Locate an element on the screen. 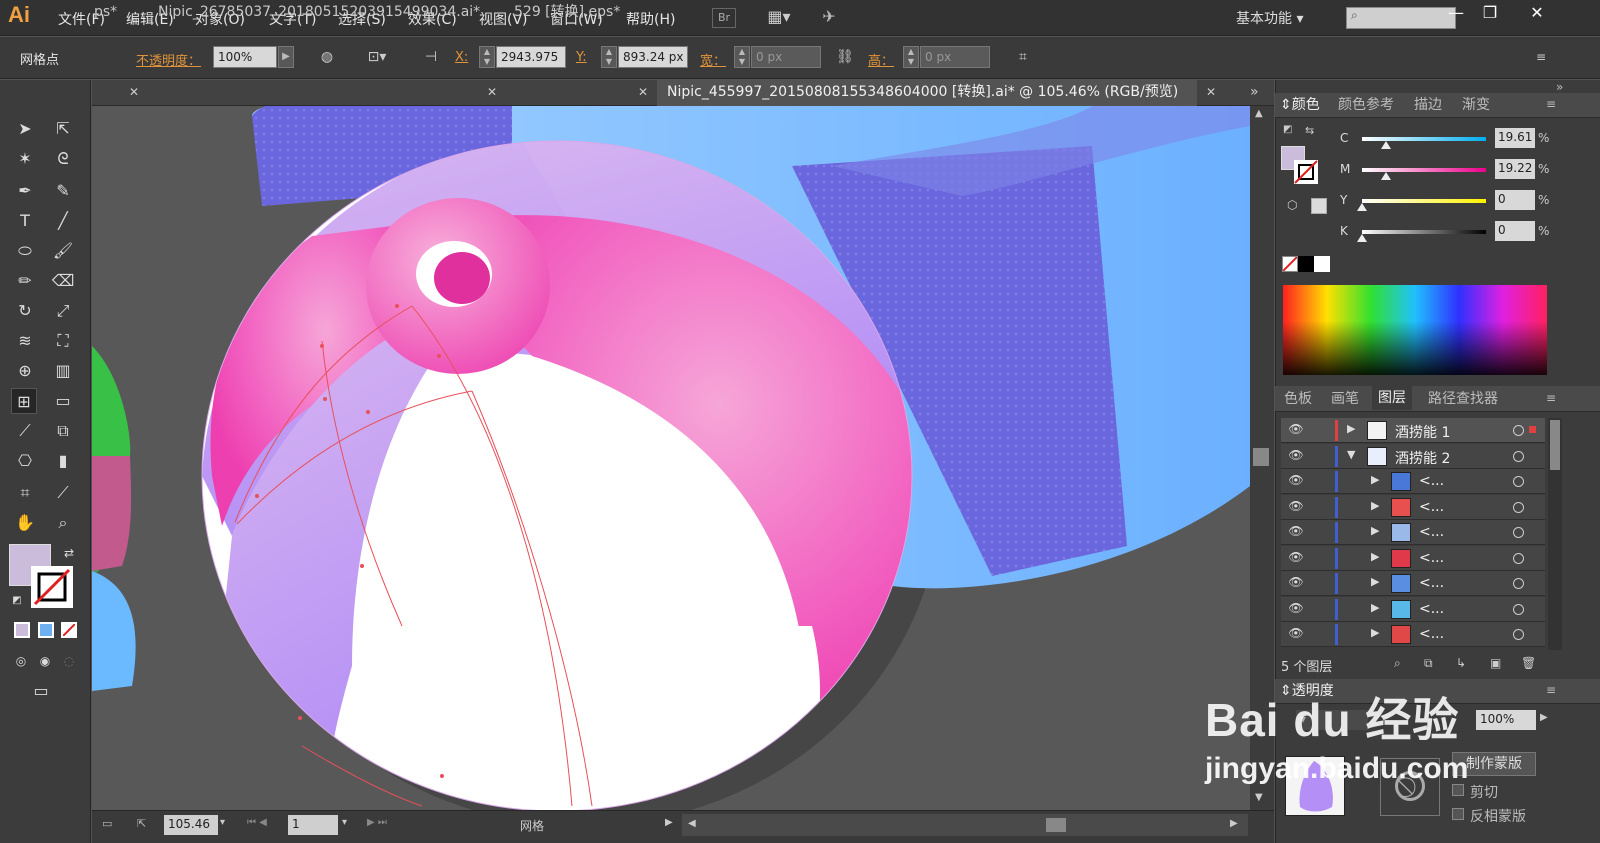 The width and height of the screenshot is (1600, 843). draw-behind-icon: ◉ is located at coordinates (45, 661).